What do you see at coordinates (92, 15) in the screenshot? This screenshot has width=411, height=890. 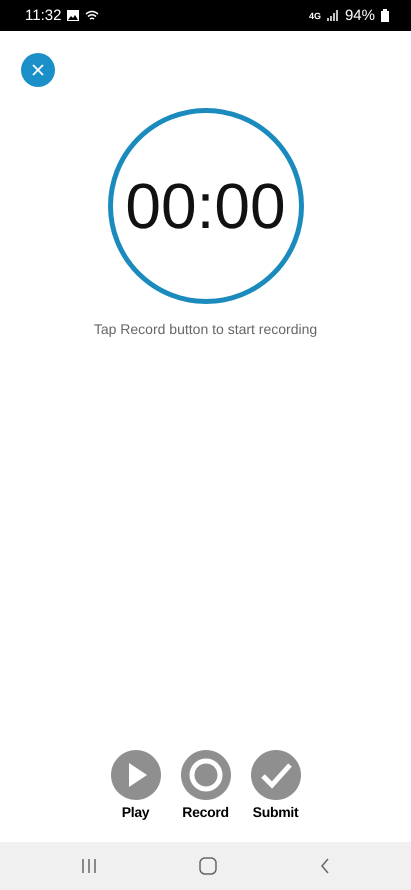 I see `wifi-icon` at bounding box center [92, 15].